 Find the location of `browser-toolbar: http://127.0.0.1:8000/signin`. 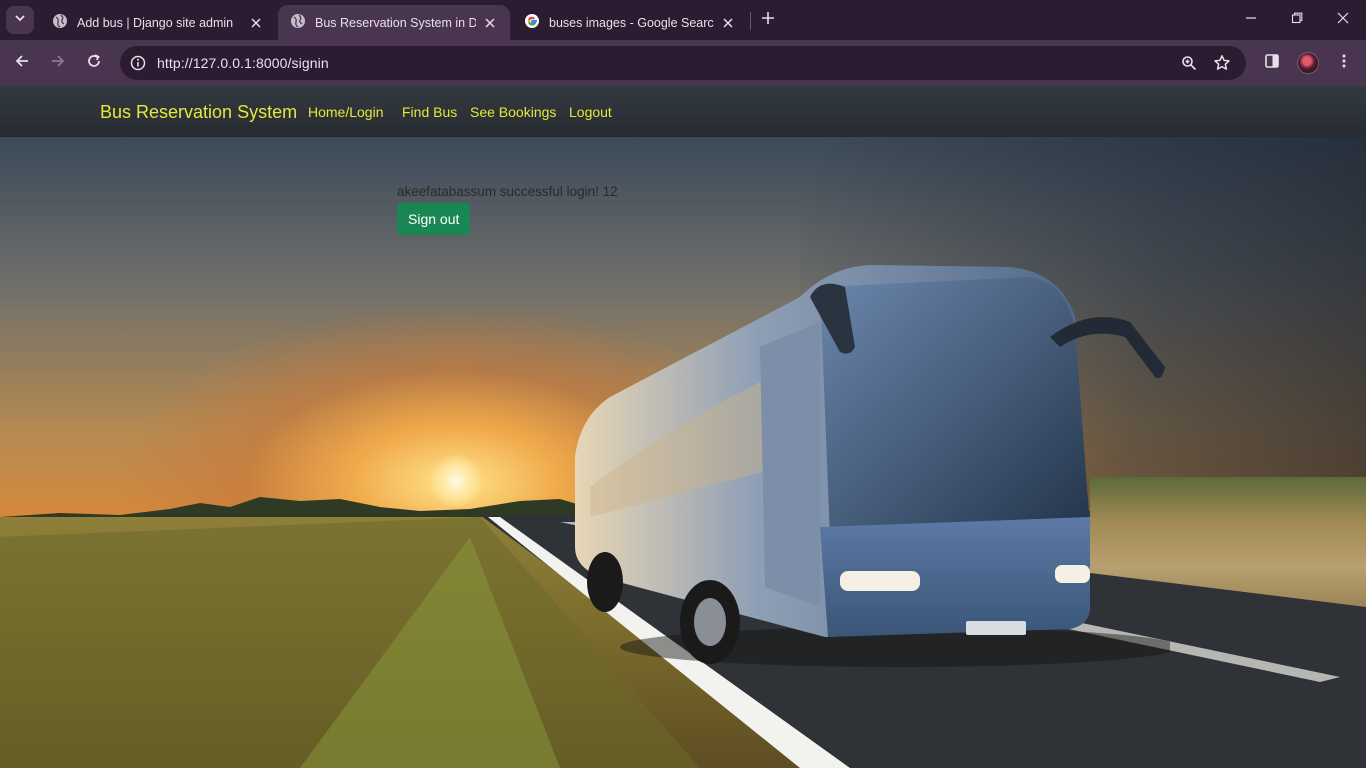

browser-toolbar: http://127.0.0.1:8000/signin is located at coordinates (683, 63).